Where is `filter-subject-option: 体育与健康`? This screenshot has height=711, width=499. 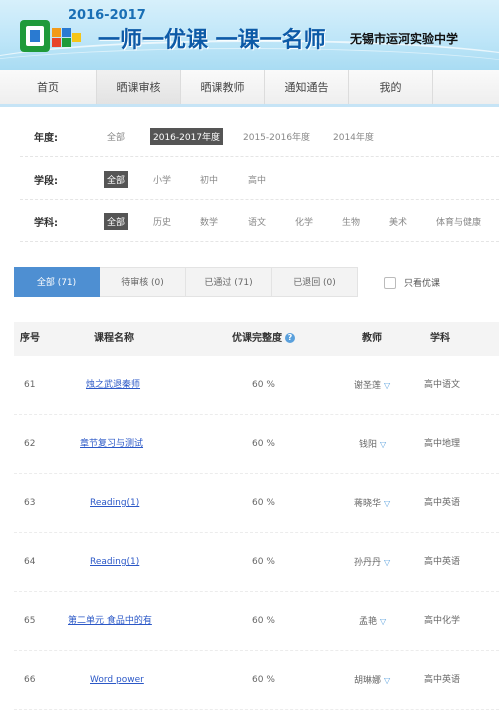
filter-subject-option: 体育与健康 is located at coordinates (458, 221).